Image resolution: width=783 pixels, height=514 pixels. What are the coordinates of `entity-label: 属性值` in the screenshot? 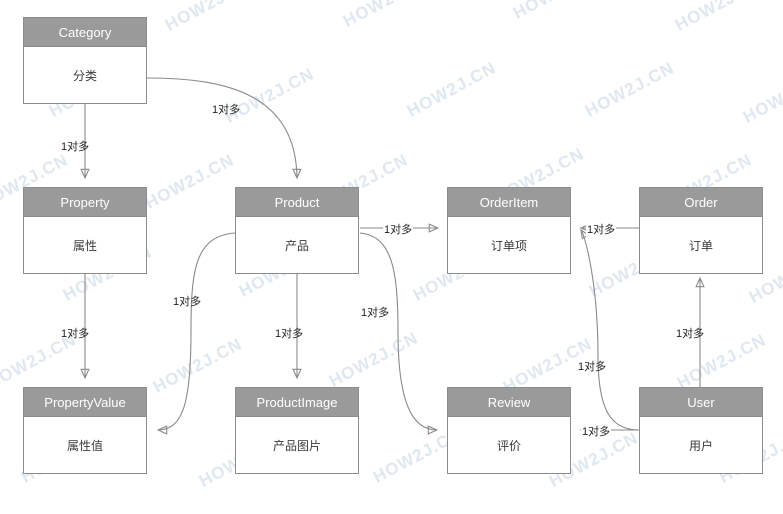 It's located at (84, 445).